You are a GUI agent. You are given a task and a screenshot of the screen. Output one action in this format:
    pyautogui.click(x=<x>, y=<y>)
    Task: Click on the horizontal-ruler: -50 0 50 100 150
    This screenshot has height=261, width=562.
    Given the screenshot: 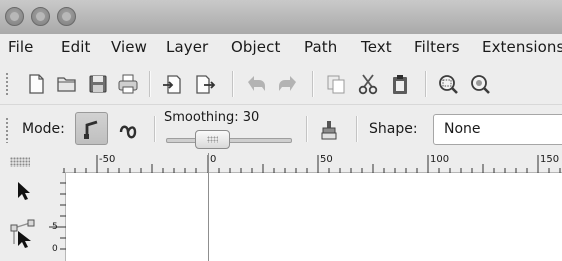 What is the action you would take?
    pyautogui.click(x=281, y=163)
    